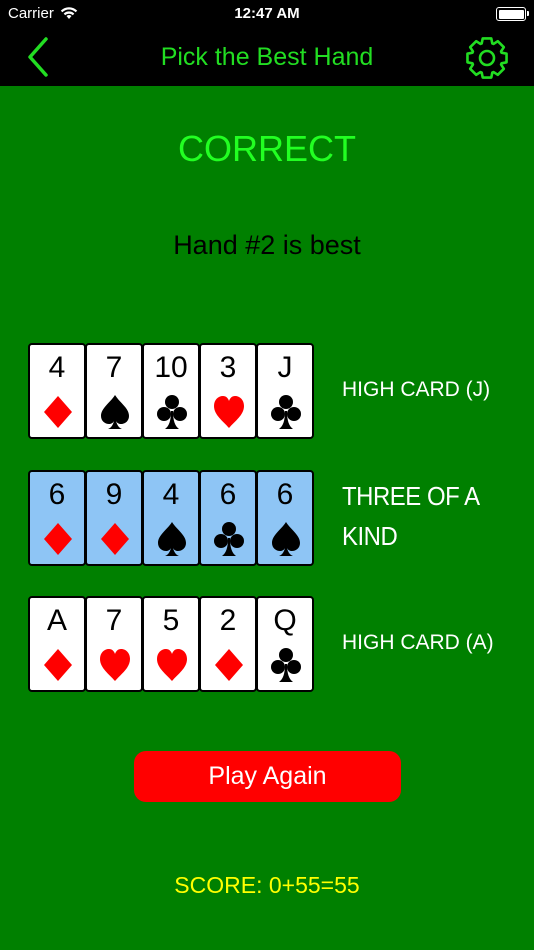 This screenshot has height=950, width=534. What do you see at coordinates (114, 494) in the screenshot?
I see `card-rank: 9` at bounding box center [114, 494].